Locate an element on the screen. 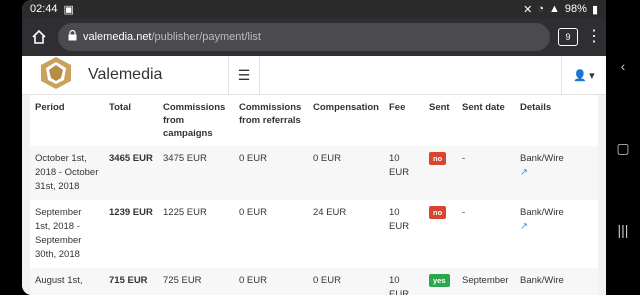  cell-period: August 1st, is located at coordinates (67, 281).